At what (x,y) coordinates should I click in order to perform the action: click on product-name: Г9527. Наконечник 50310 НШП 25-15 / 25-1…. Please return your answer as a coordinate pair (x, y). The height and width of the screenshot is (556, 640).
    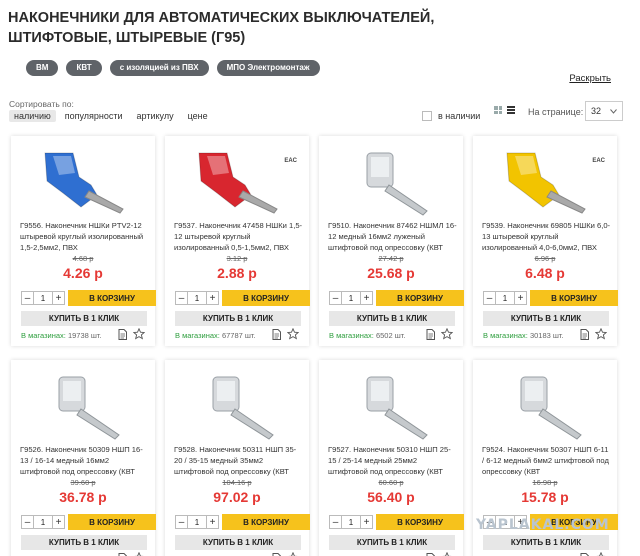
    Looking at the image, I should click on (393, 460).